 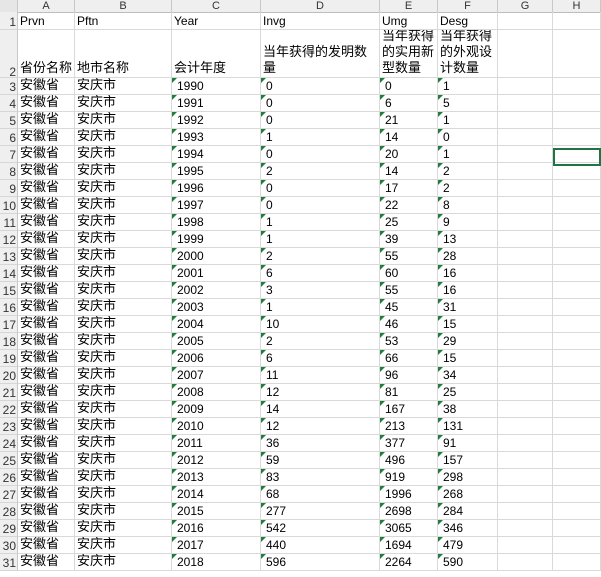 What do you see at coordinates (468, 256) in the screenshot?
I see `design-cell: 28` at bounding box center [468, 256].